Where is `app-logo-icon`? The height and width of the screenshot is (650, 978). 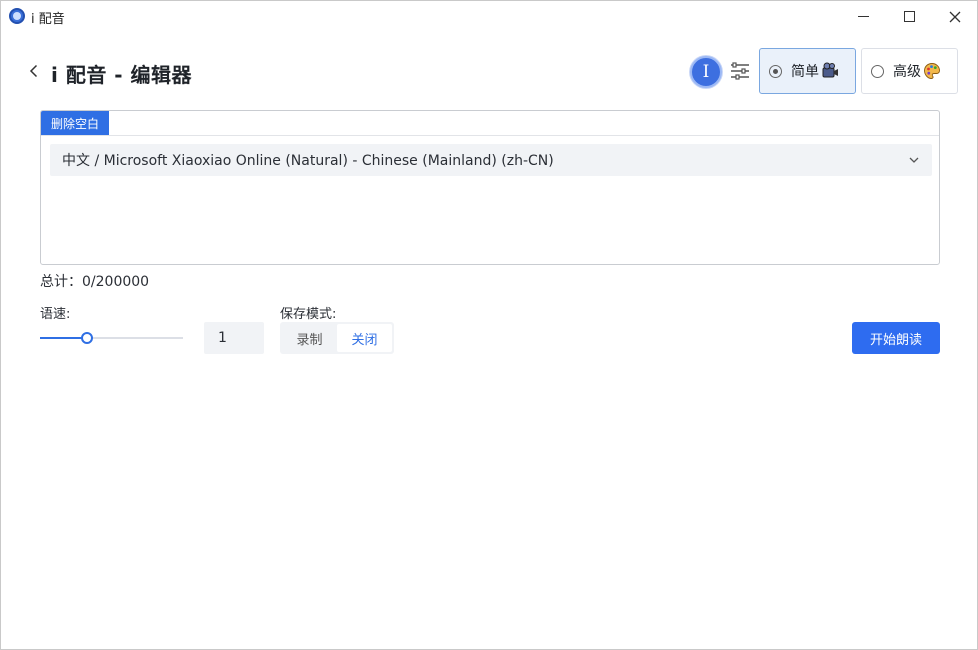
app-logo-icon is located at coordinates (17, 16).